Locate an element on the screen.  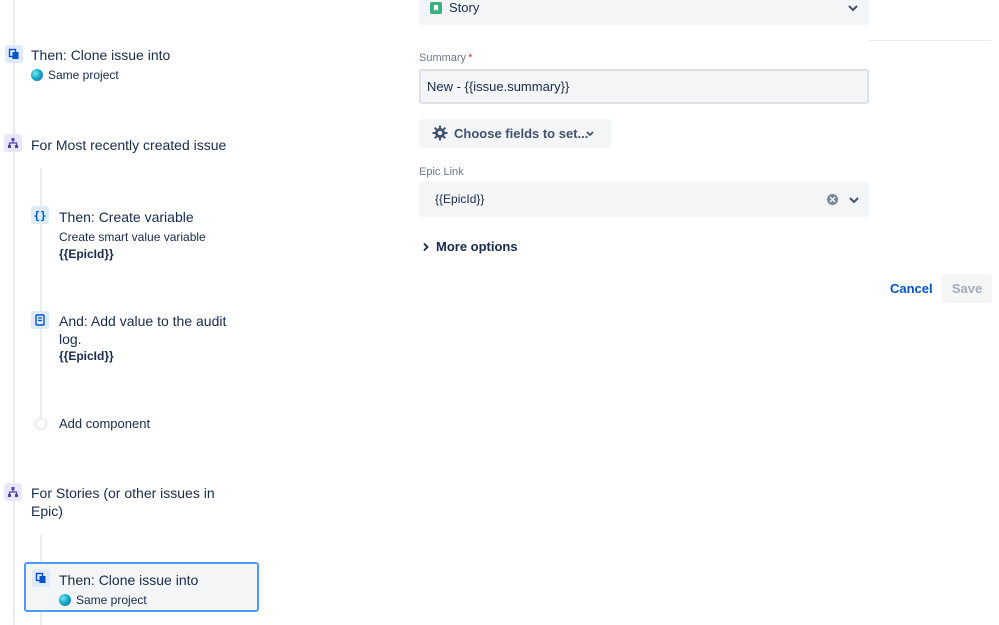
required-mark: * is located at coordinates (470, 58).